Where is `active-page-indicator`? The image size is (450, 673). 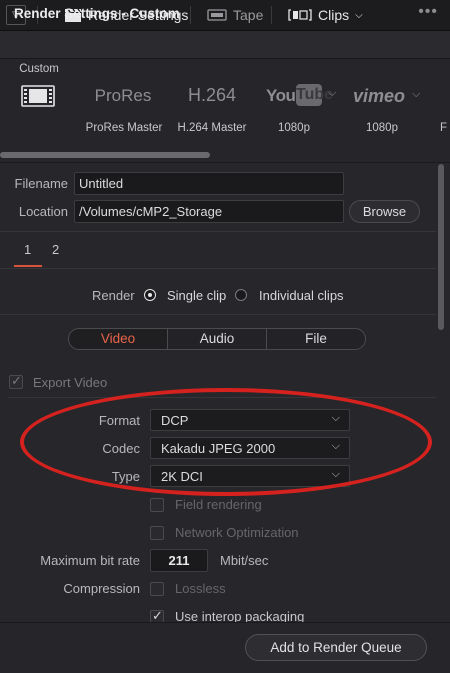 active-page-indicator is located at coordinates (28, 266).